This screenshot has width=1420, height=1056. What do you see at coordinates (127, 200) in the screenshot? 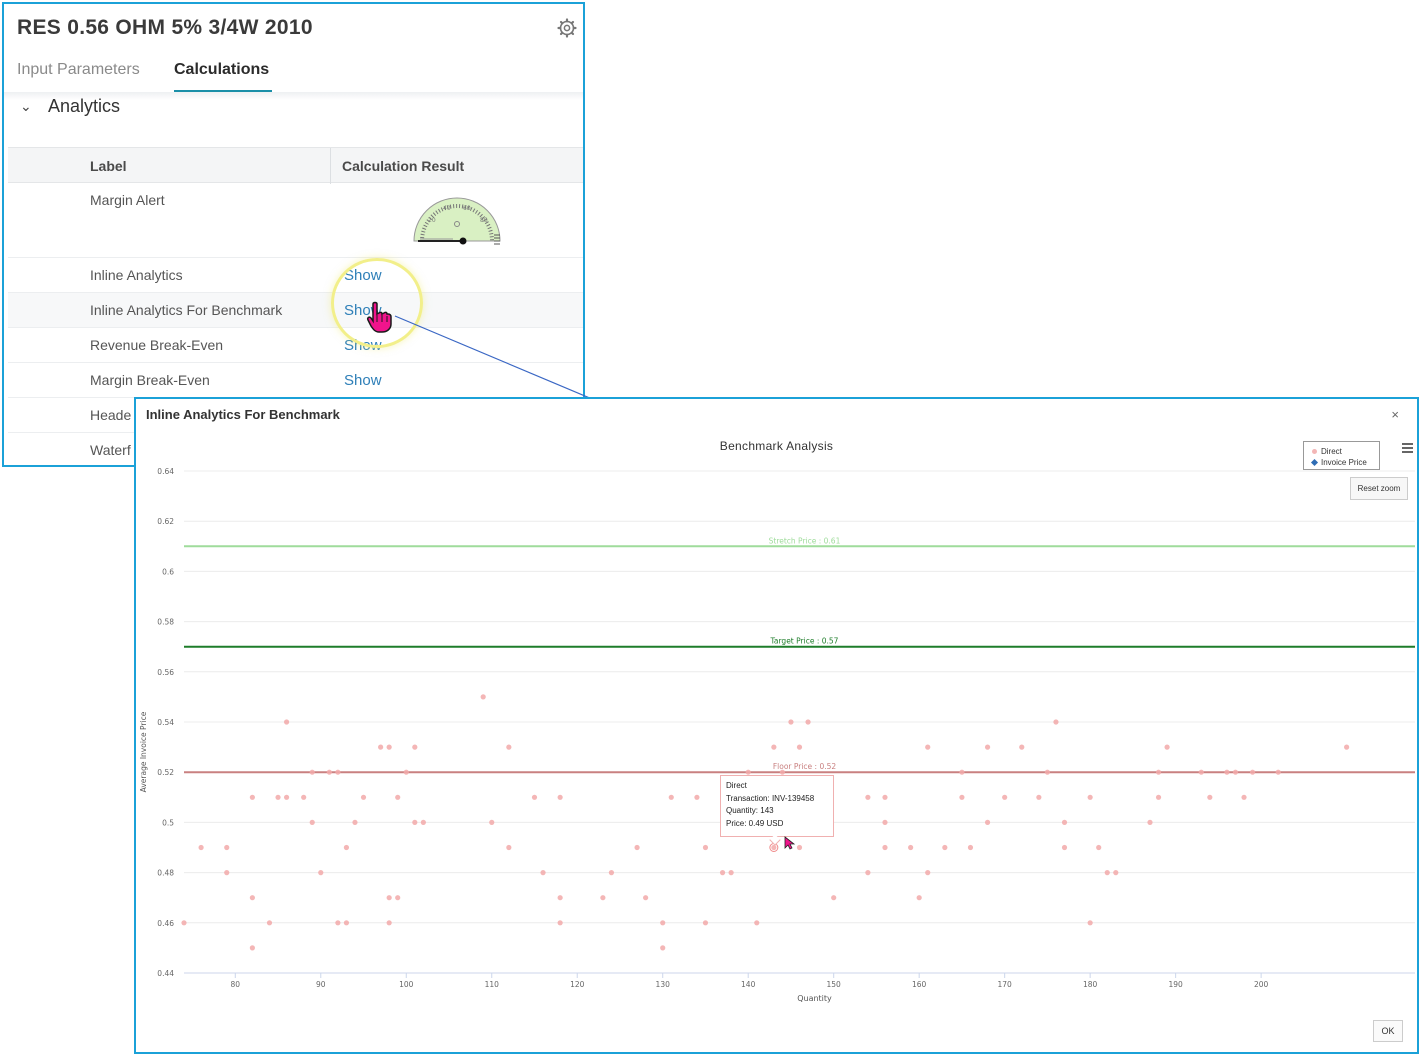
I see `row-label: Margin Alert` at bounding box center [127, 200].